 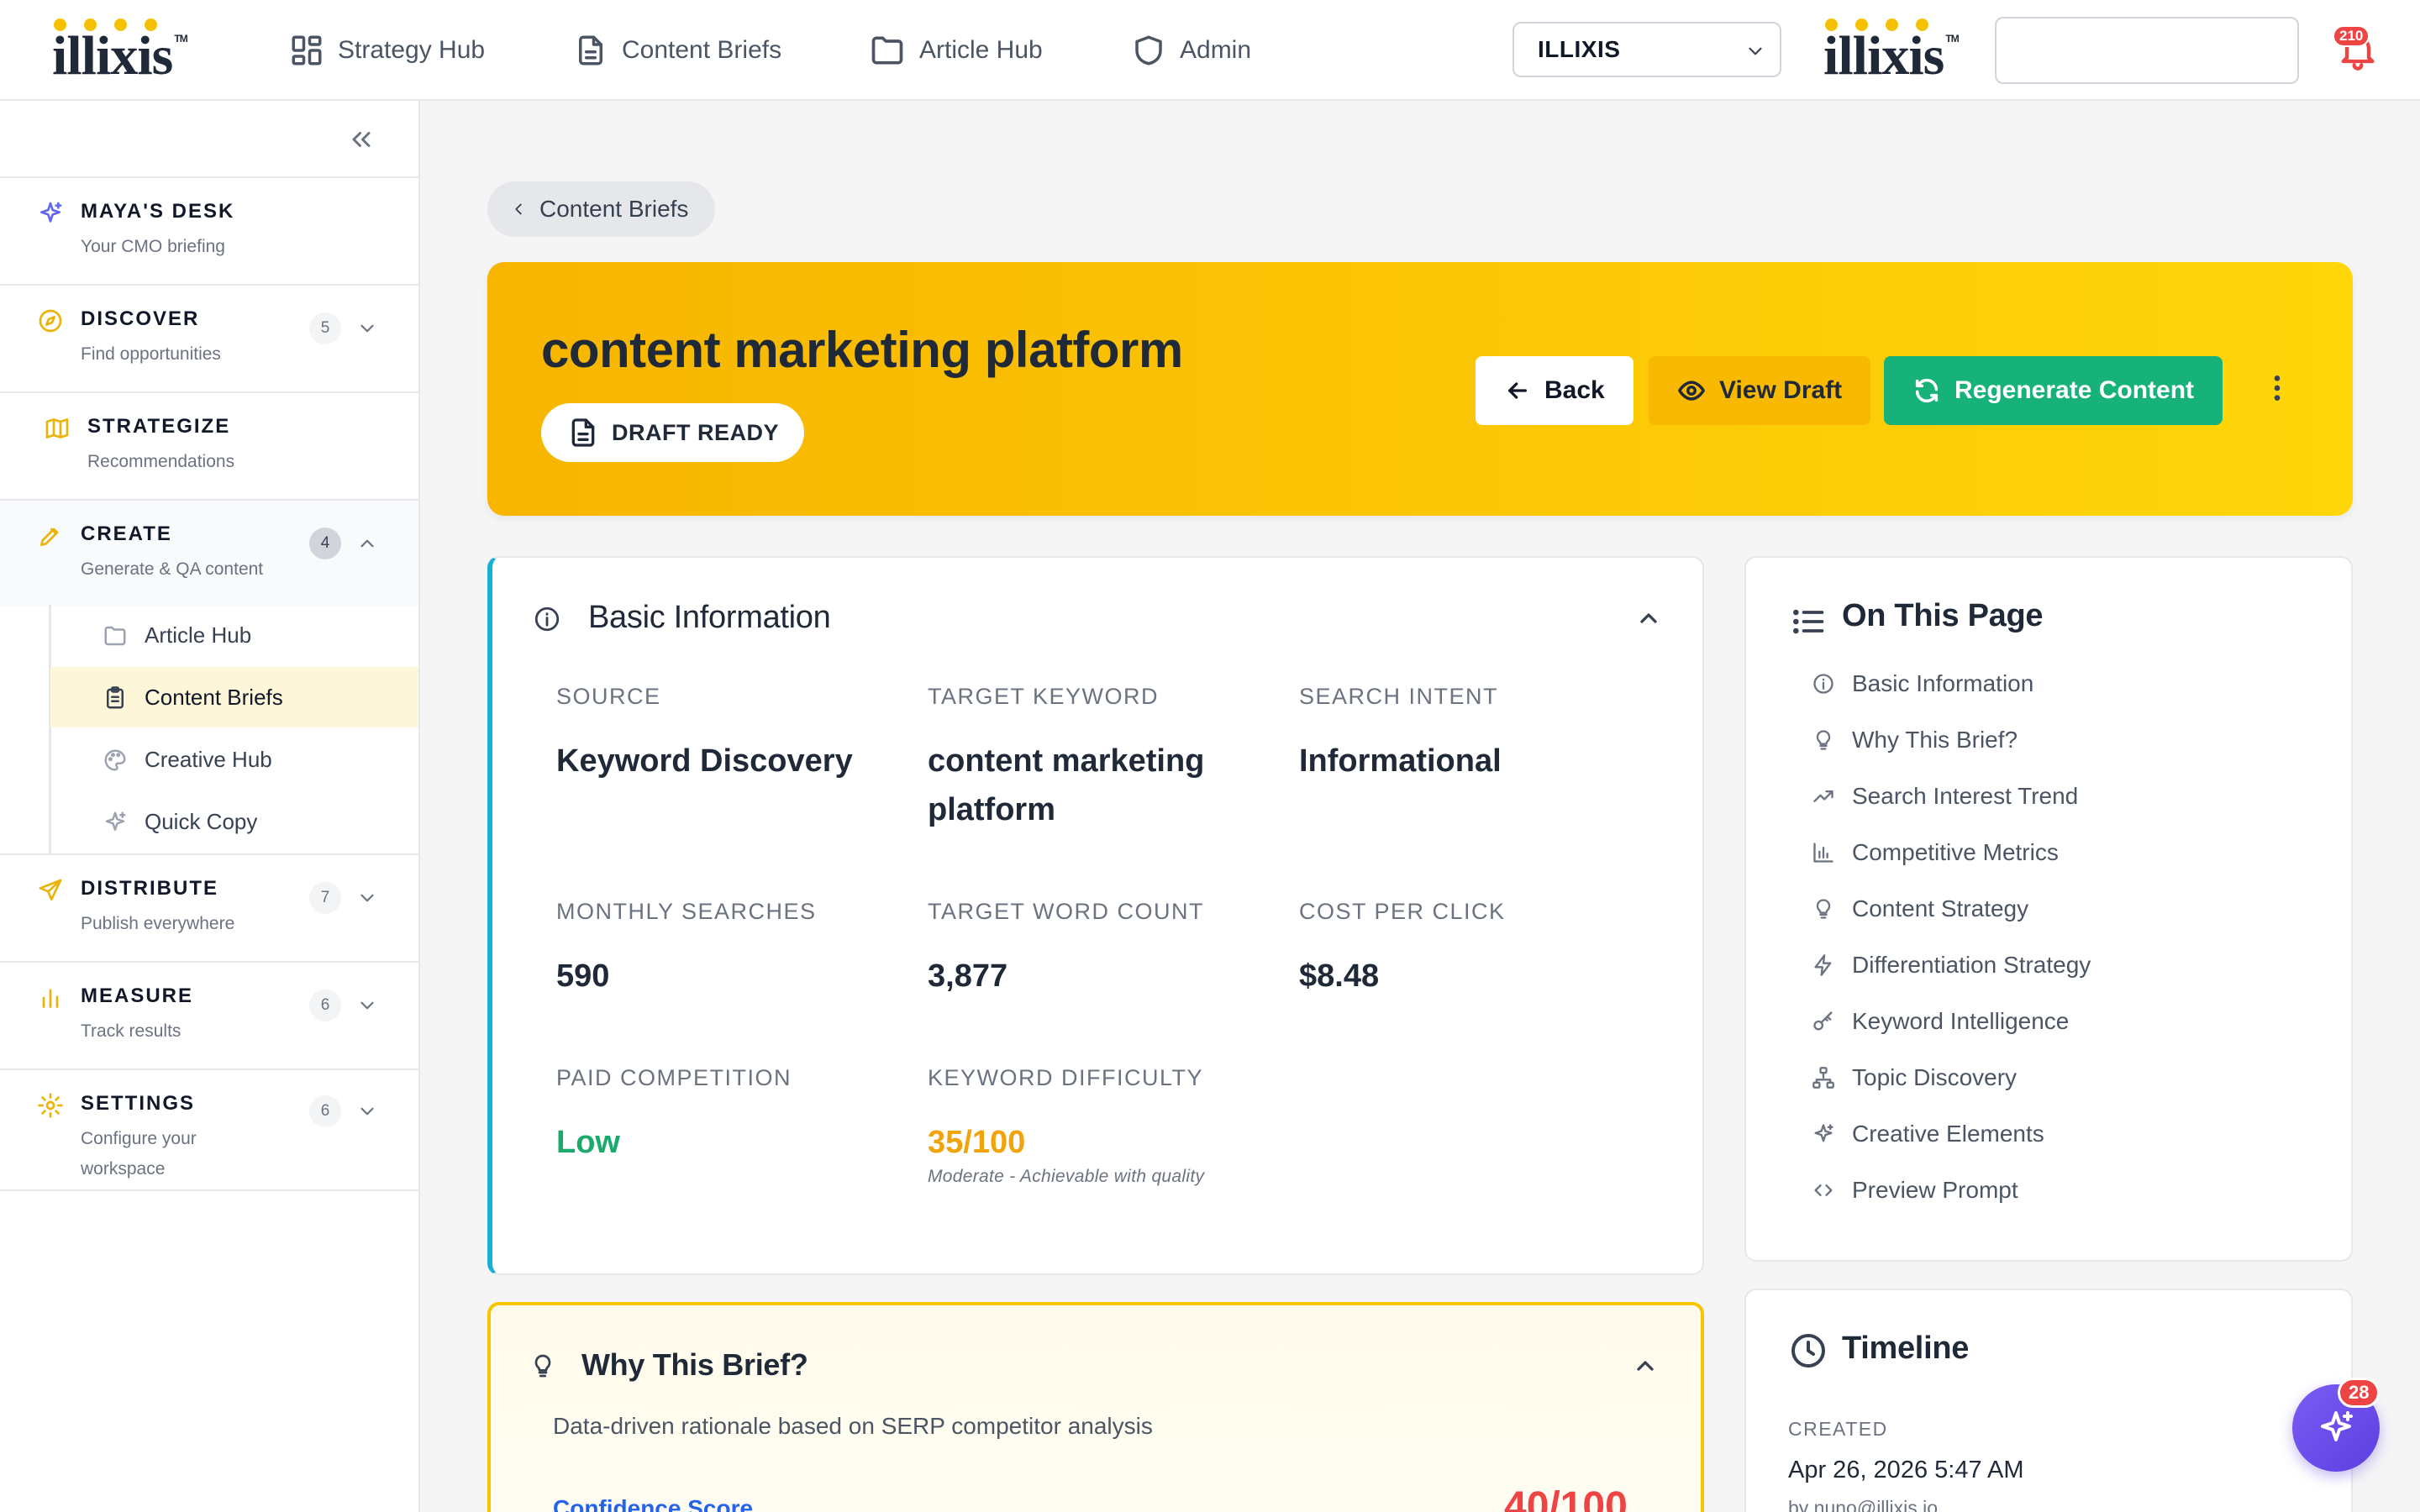 I want to click on palette-icon, so click(x=115, y=760).